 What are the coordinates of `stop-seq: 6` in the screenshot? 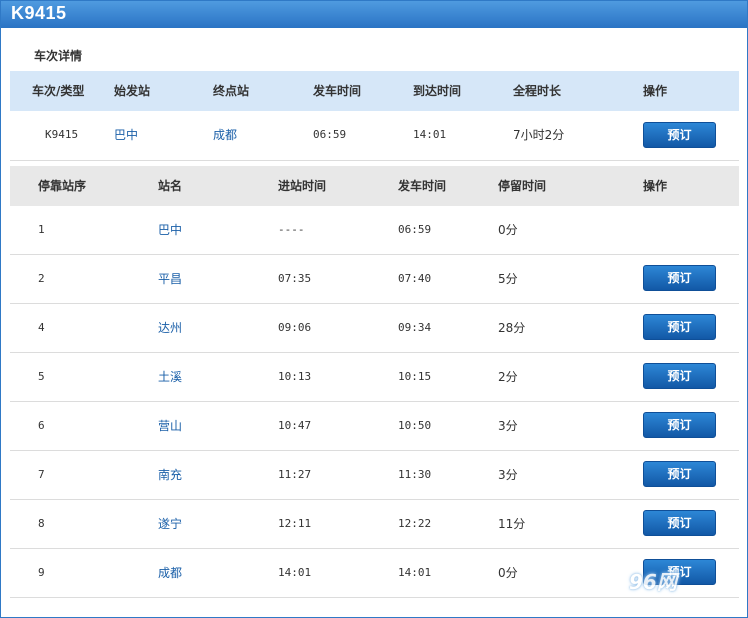 It's located at (41, 425).